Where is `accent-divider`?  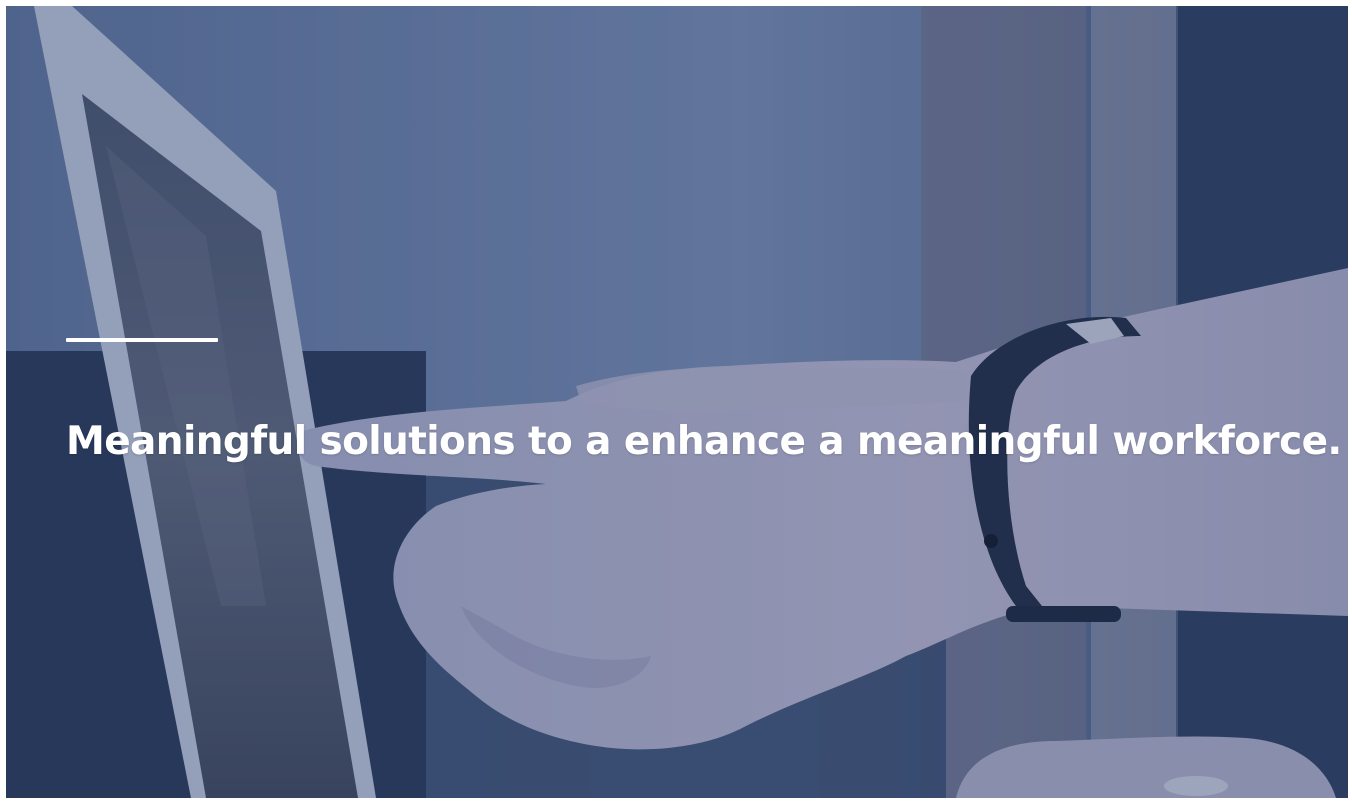
accent-divider is located at coordinates (142, 340).